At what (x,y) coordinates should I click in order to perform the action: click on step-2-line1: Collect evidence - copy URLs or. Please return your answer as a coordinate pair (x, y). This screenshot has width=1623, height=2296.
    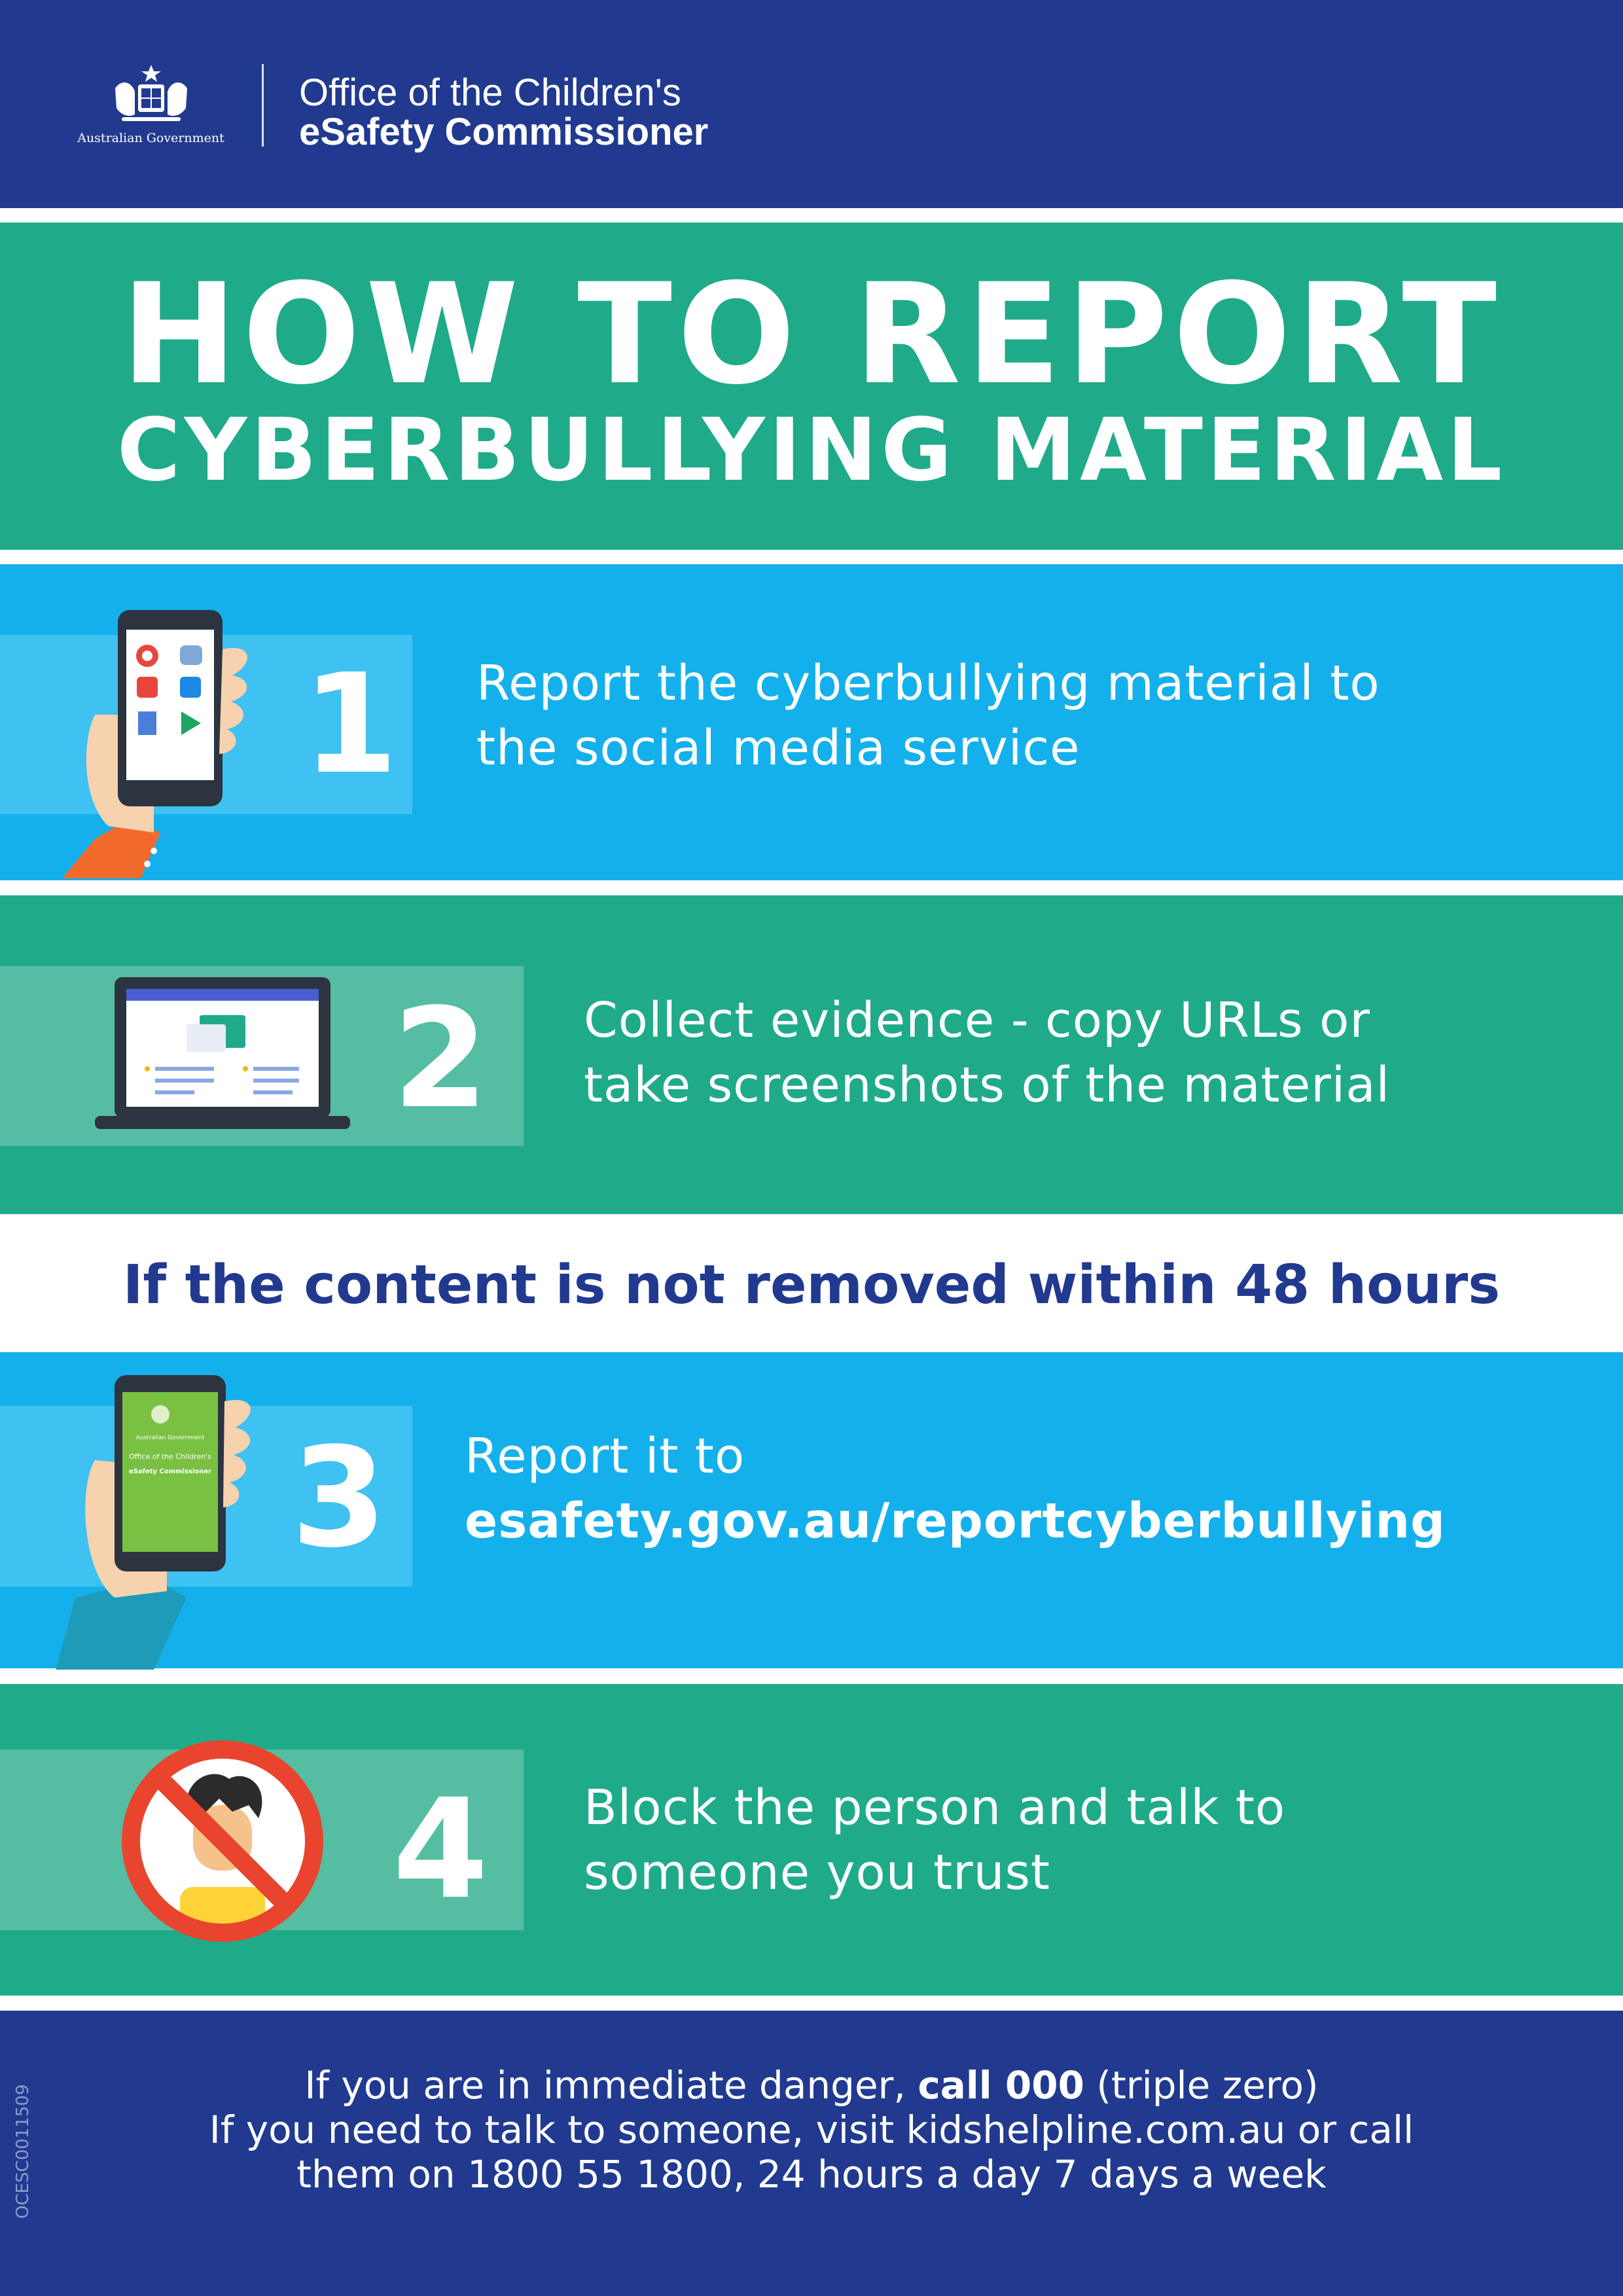
    Looking at the image, I should click on (977, 1020).